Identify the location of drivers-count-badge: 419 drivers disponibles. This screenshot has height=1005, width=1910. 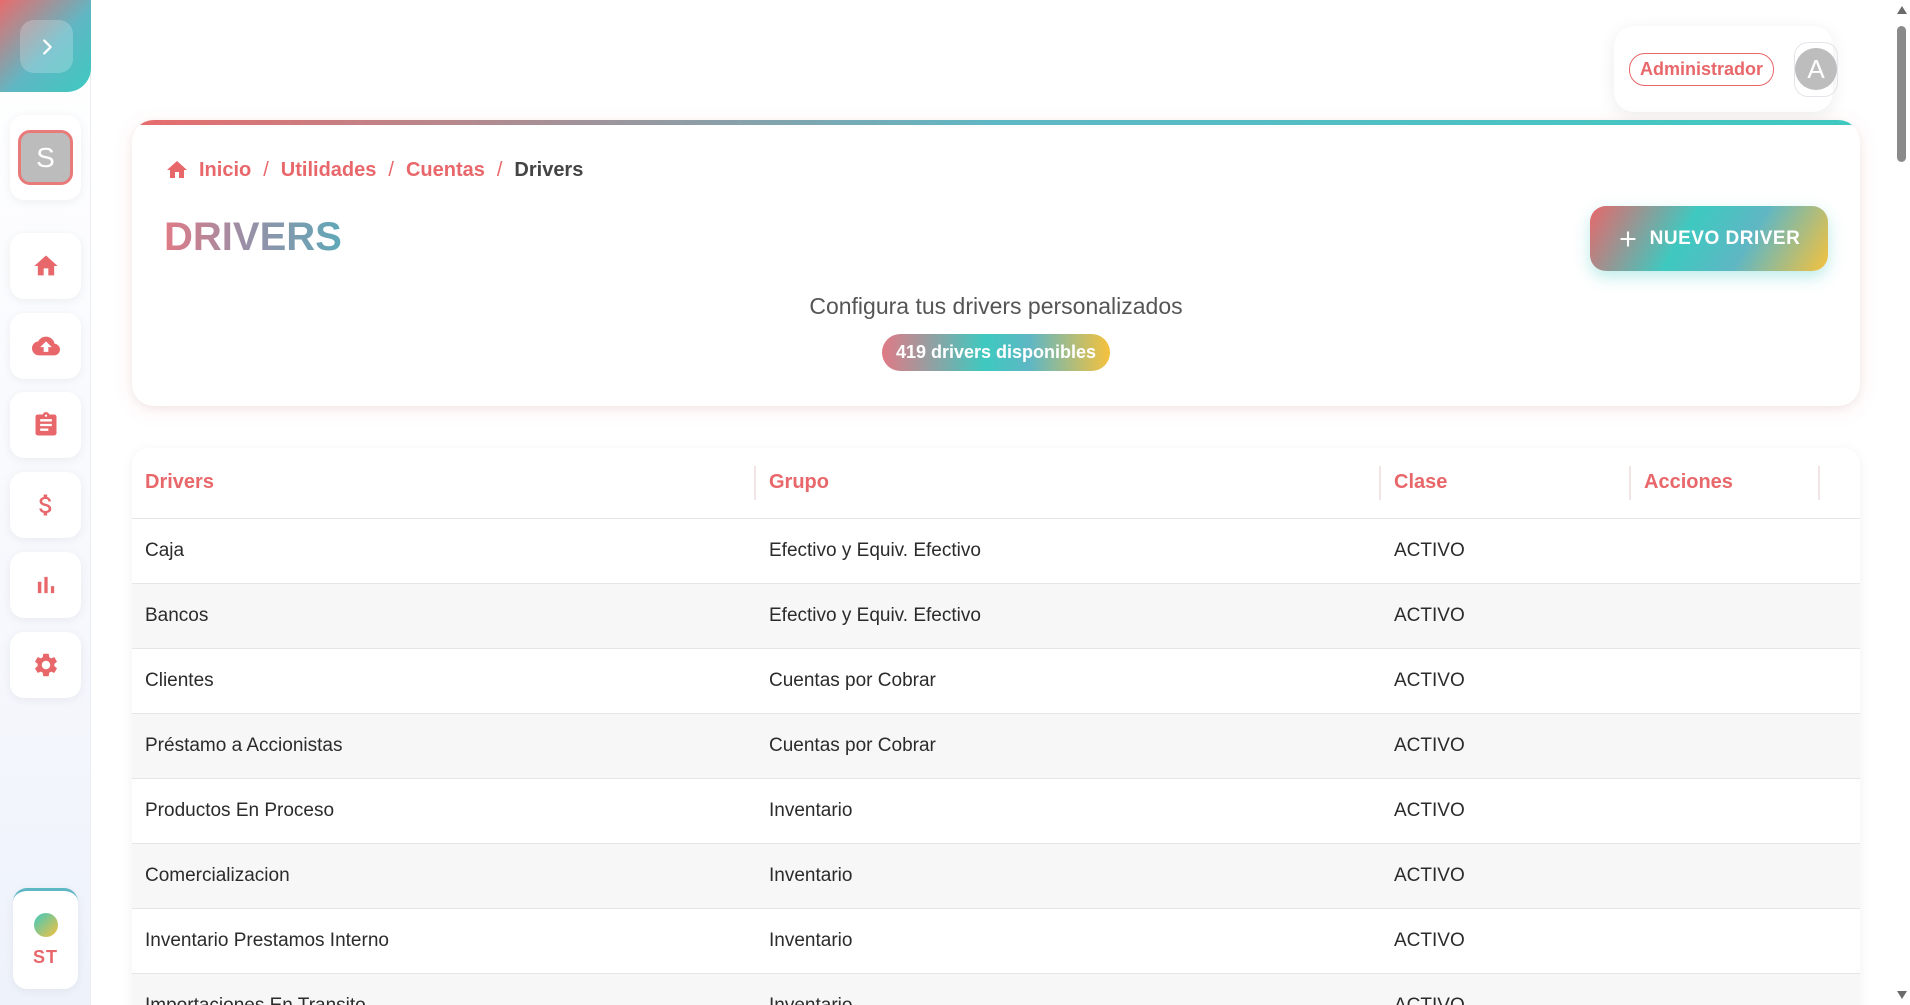
(996, 352).